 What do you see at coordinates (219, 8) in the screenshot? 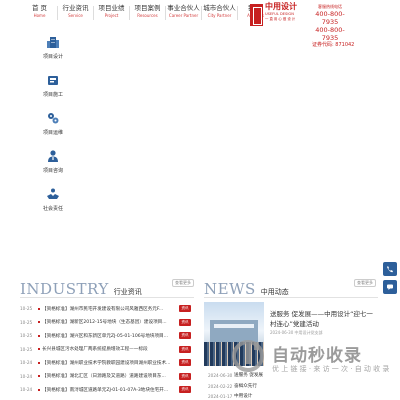
I see `nav-label: 城市合伙人` at bounding box center [219, 8].